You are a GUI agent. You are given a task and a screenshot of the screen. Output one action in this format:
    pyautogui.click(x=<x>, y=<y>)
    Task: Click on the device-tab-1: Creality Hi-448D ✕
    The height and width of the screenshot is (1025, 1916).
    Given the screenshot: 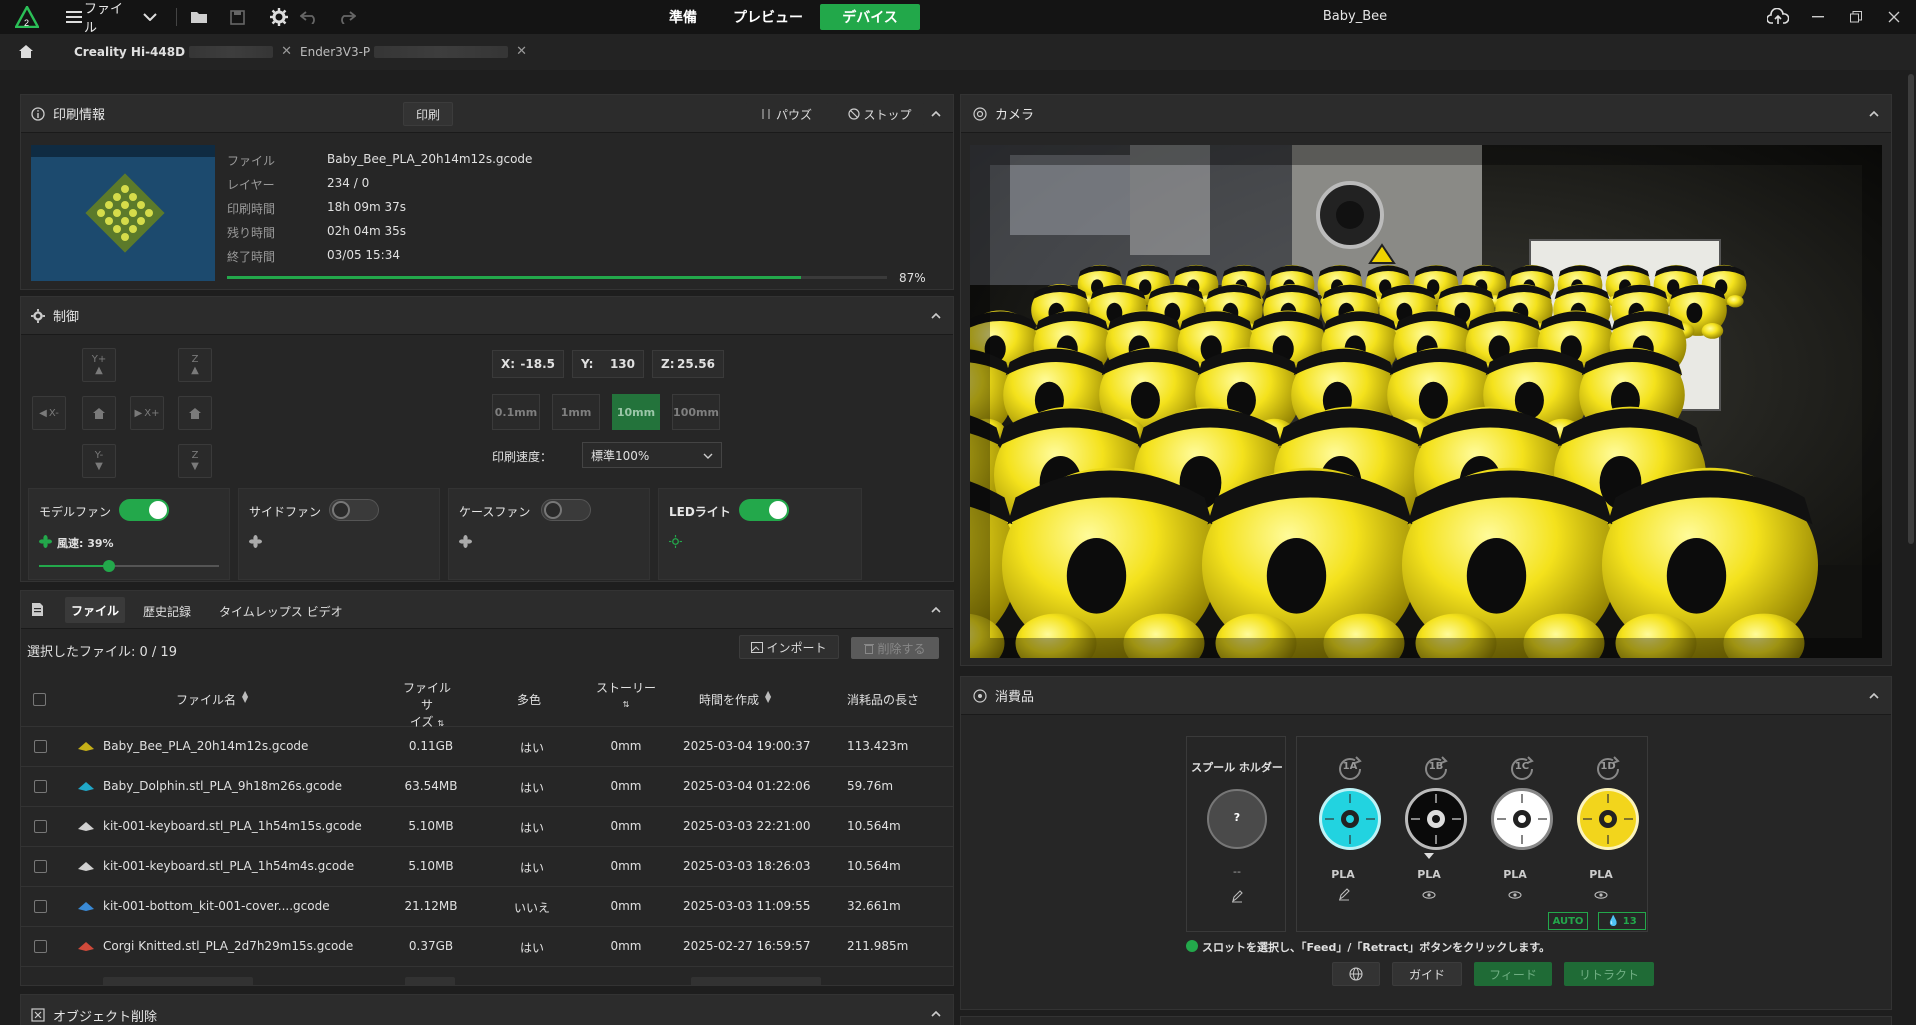 What is the action you would take?
    pyautogui.click(x=183, y=51)
    